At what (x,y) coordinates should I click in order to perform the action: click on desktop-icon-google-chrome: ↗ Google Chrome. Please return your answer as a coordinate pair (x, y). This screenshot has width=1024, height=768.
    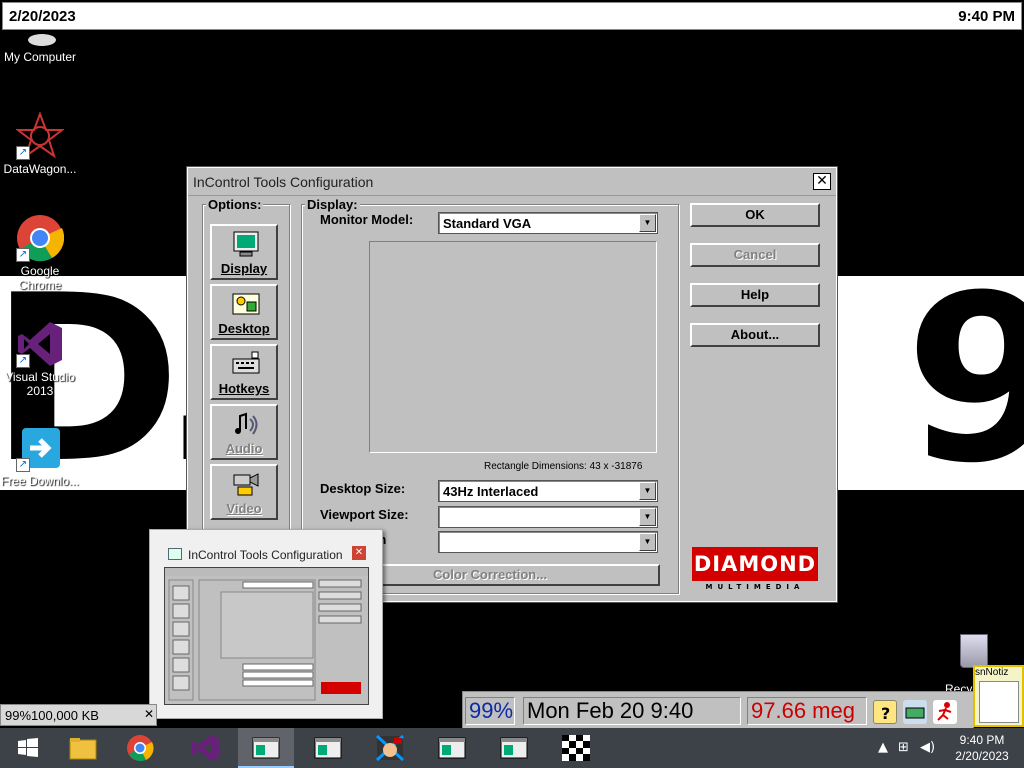
    Looking at the image, I should click on (40, 253).